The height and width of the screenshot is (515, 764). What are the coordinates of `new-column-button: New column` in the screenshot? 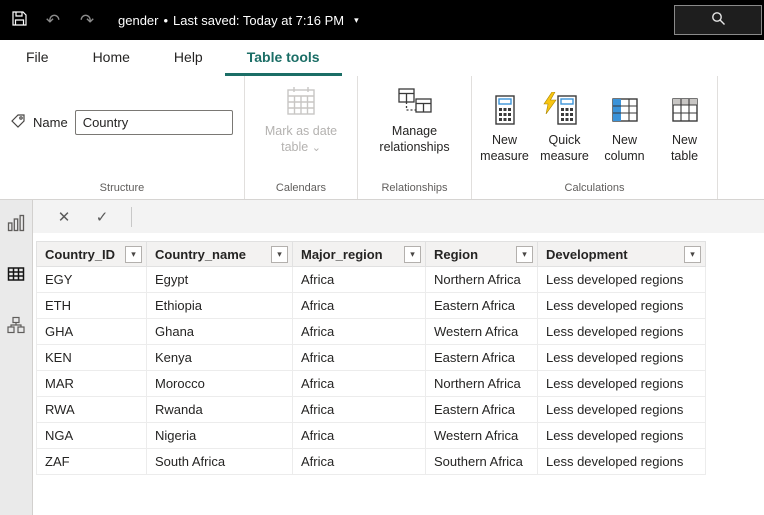 It's located at (625, 125).